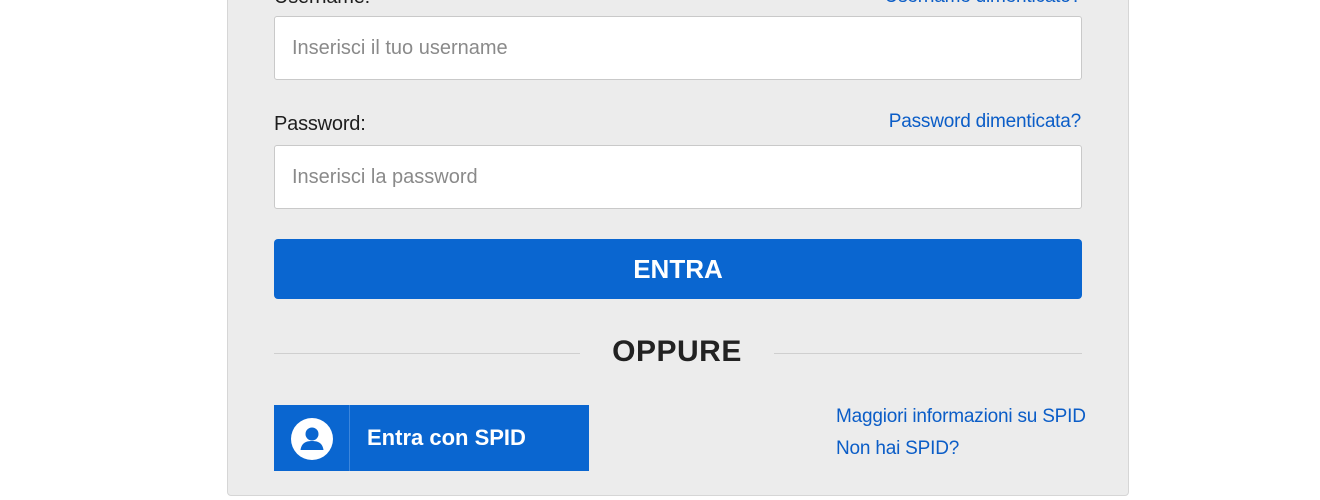 The image size is (1320, 500). Describe the element at coordinates (897, 449) in the screenshot. I see `no-spid-link: Non hai SPID?` at that location.